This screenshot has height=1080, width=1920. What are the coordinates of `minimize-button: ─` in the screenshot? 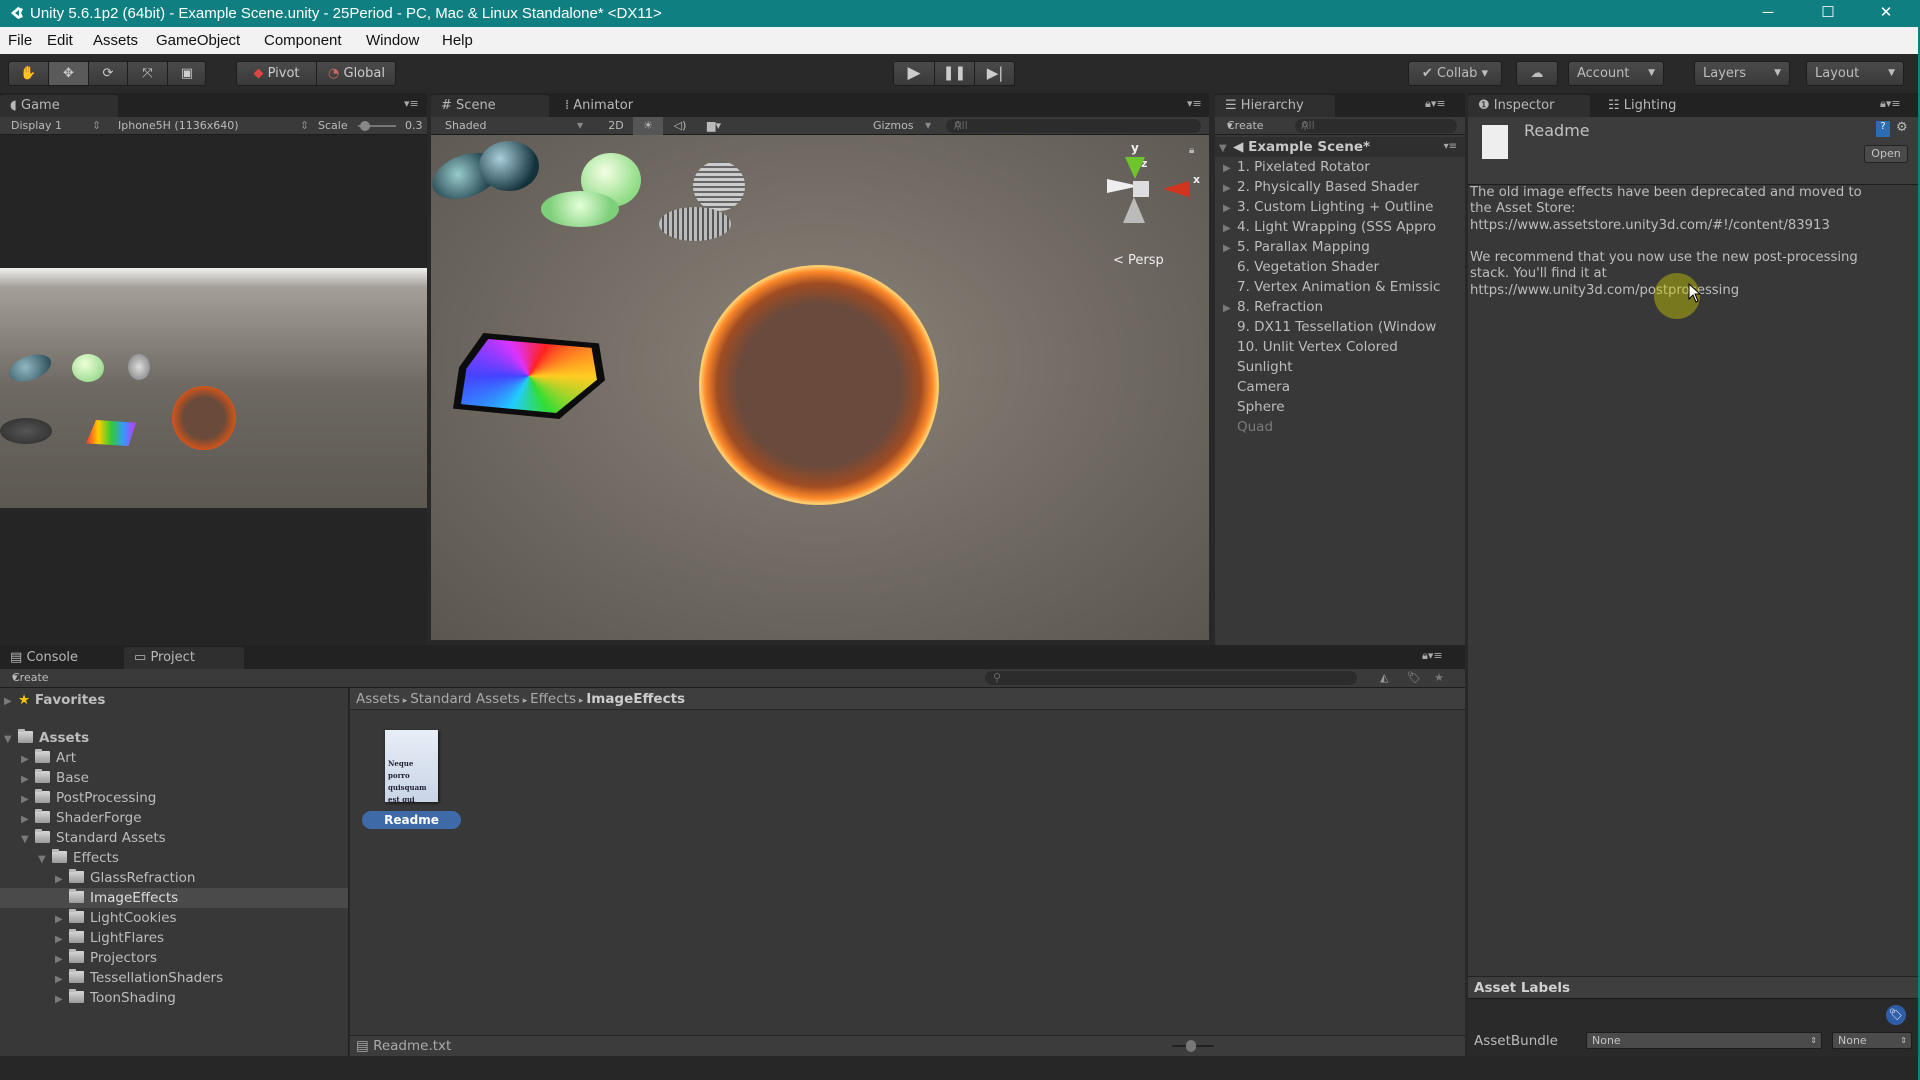 It's located at (1768, 13).